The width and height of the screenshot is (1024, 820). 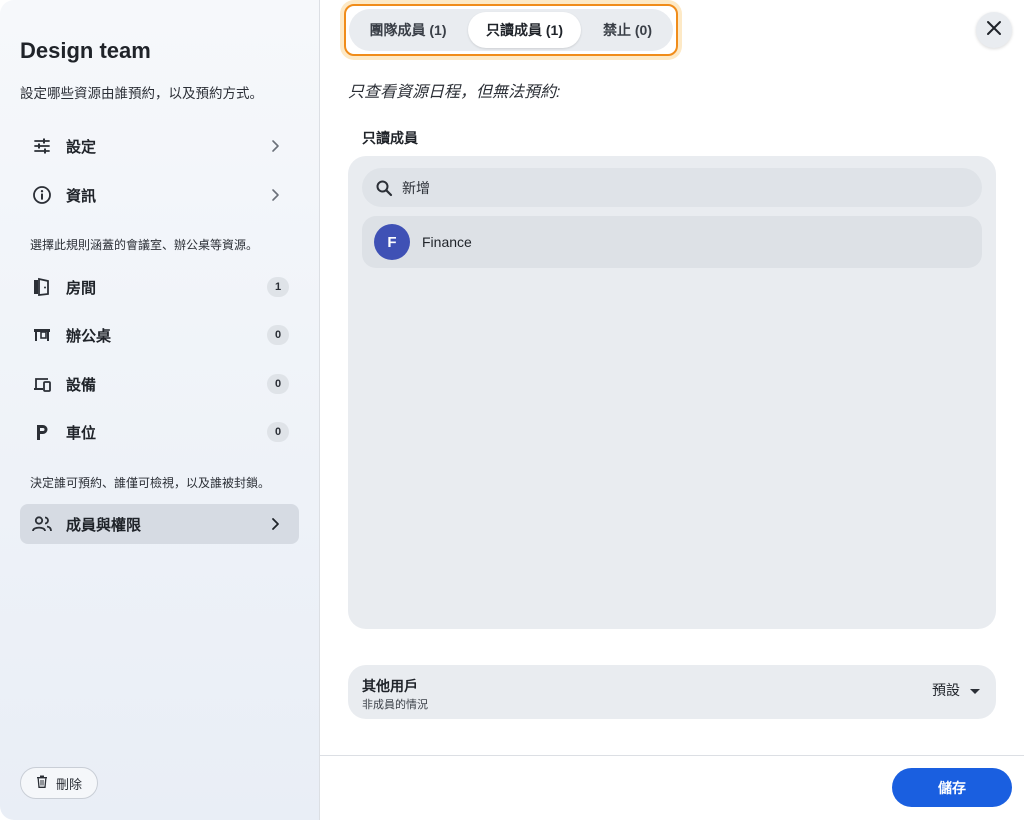 What do you see at coordinates (42, 335) in the screenshot?
I see `desk-icon` at bounding box center [42, 335].